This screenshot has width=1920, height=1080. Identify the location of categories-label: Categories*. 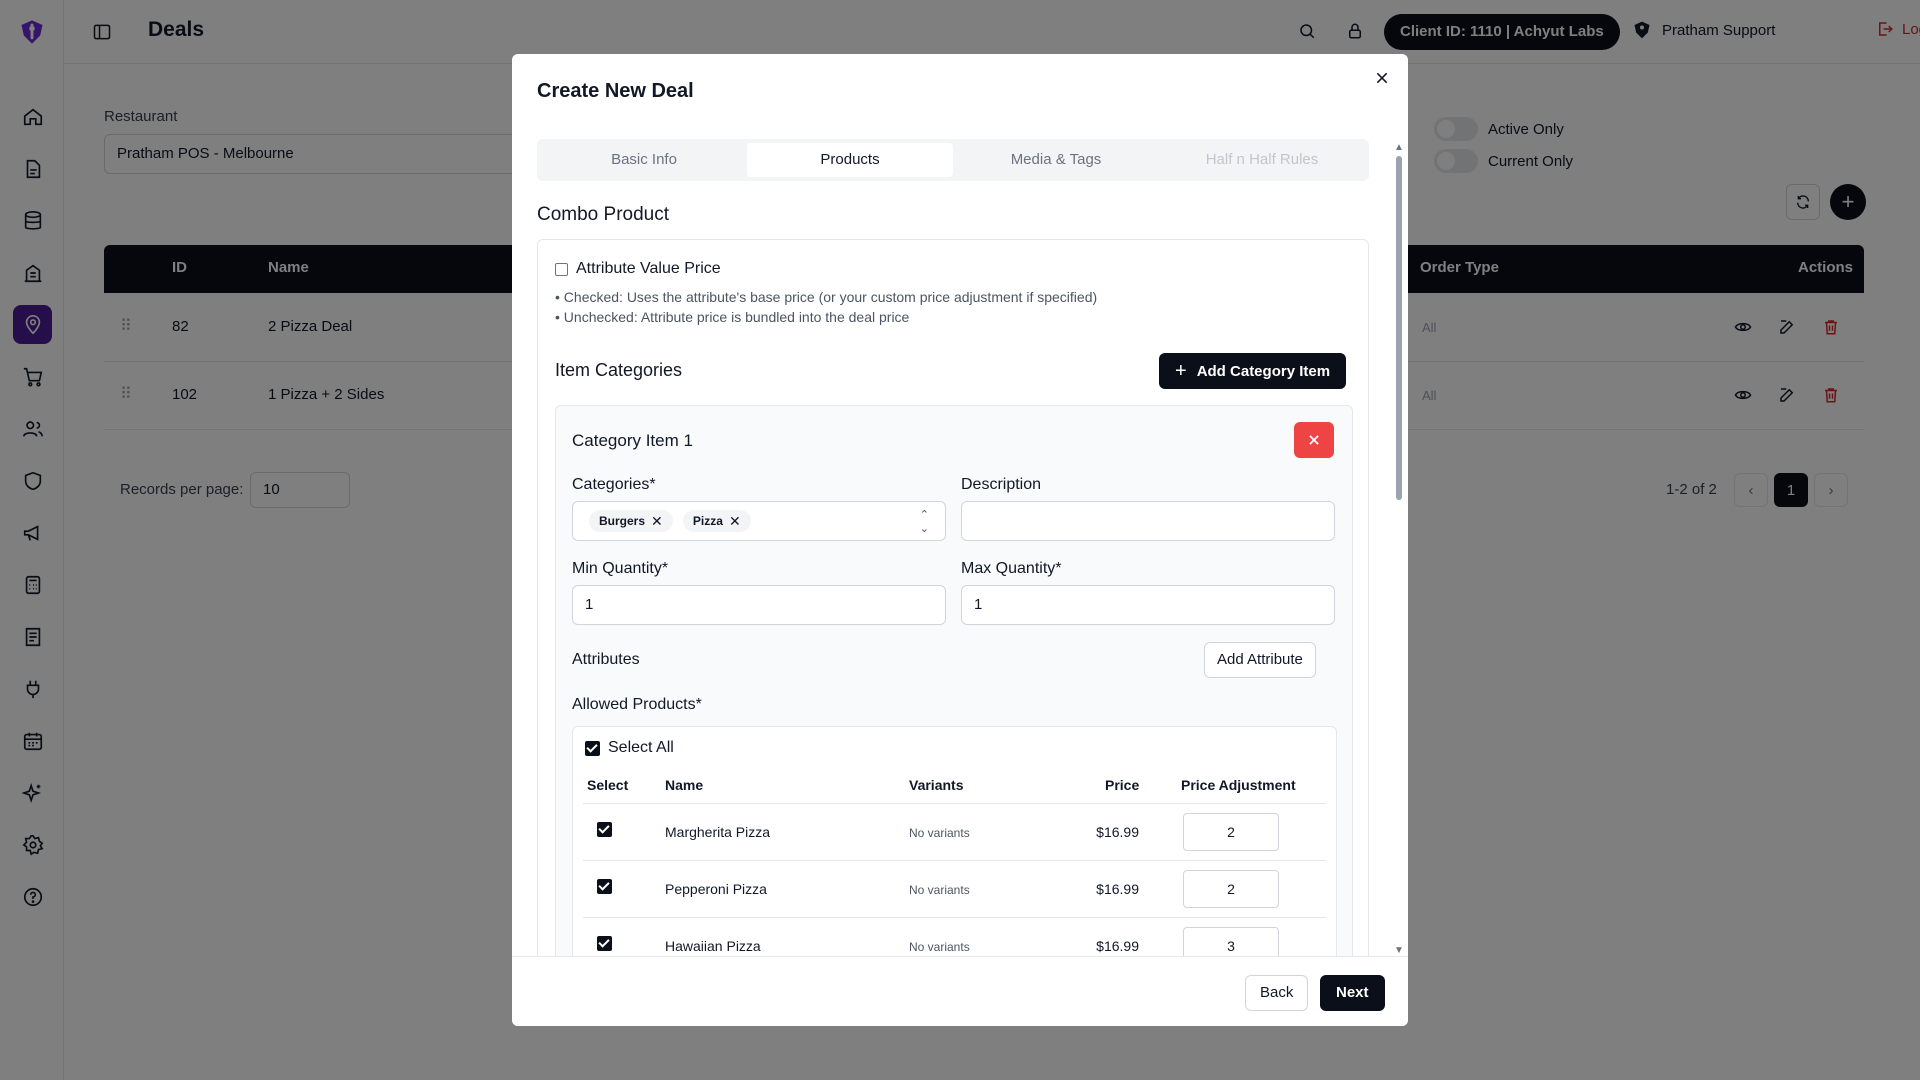
(614, 484).